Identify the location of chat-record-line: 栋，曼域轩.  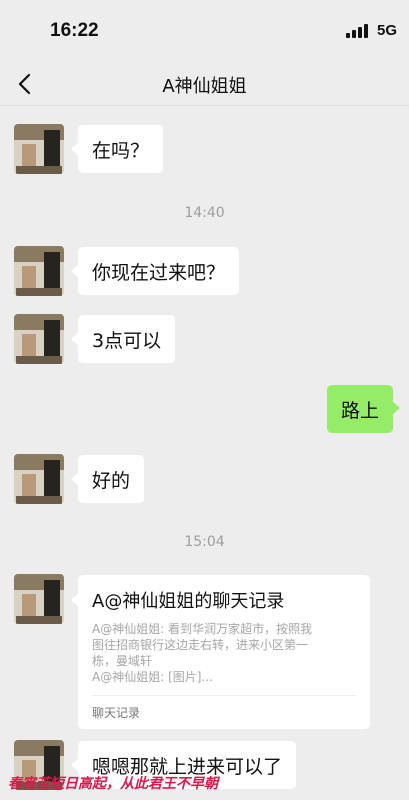
(122, 661).